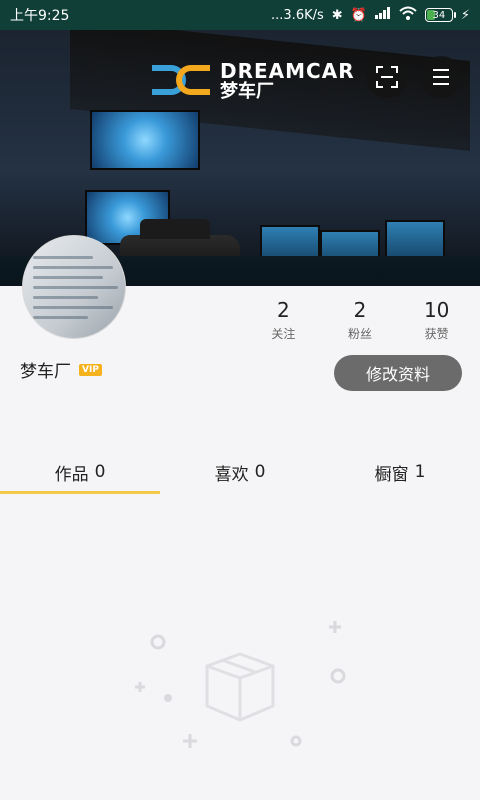  What do you see at coordinates (231, 474) in the screenshot?
I see `tab-label: 喜欢` at bounding box center [231, 474].